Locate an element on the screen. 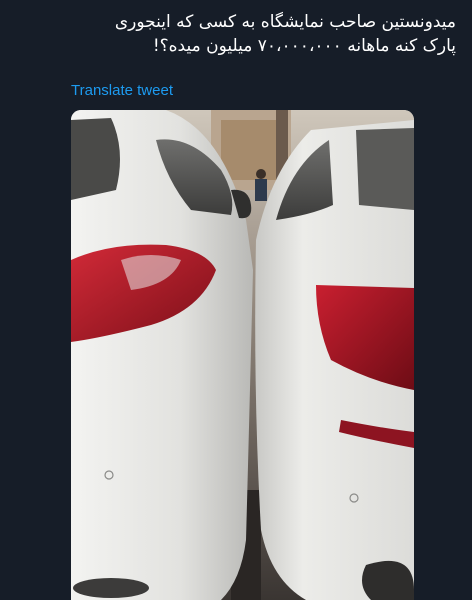 This screenshot has height=600, width=472. person-head is located at coordinates (261, 174).